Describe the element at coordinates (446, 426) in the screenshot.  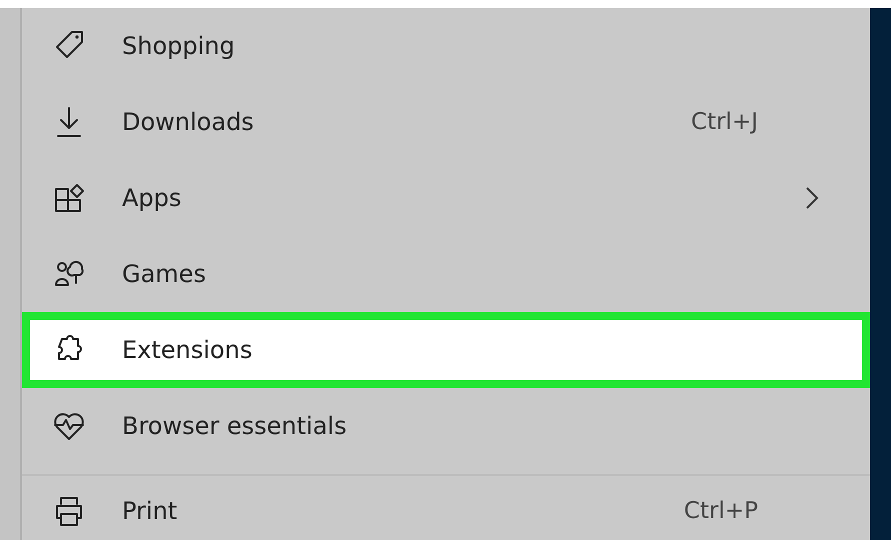
I see `menu-item: Browser essentials` at that location.